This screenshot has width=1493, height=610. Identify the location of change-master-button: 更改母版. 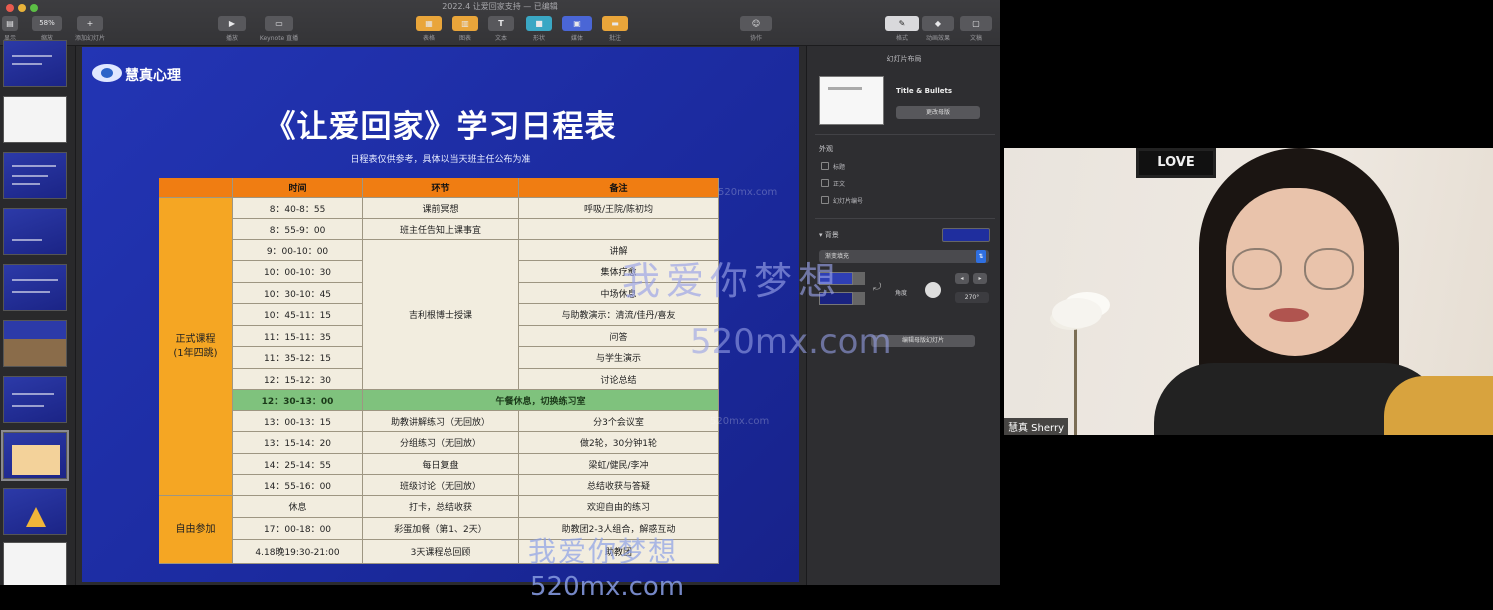
(938, 112).